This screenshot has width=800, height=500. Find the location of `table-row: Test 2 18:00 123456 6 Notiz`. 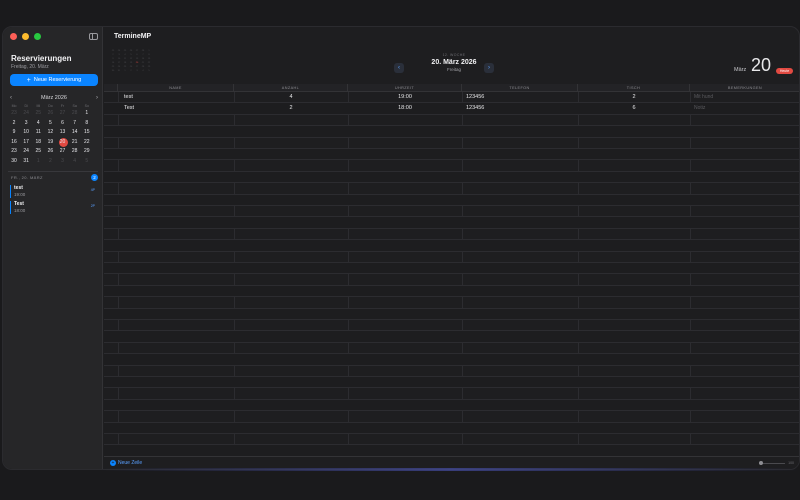

table-row: Test 2 18:00 123456 6 Notiz is located at coordinates (451, 109).